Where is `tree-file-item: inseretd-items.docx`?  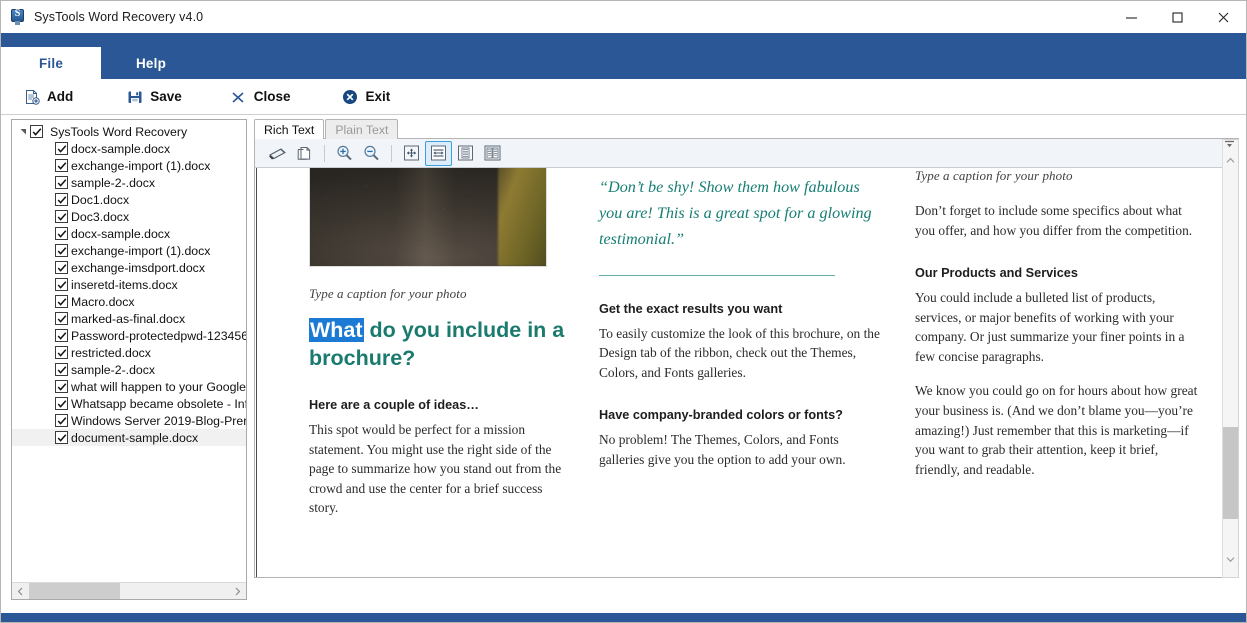
tree-file-item: inseretd-items.docx is located at coordinates (129, 284).